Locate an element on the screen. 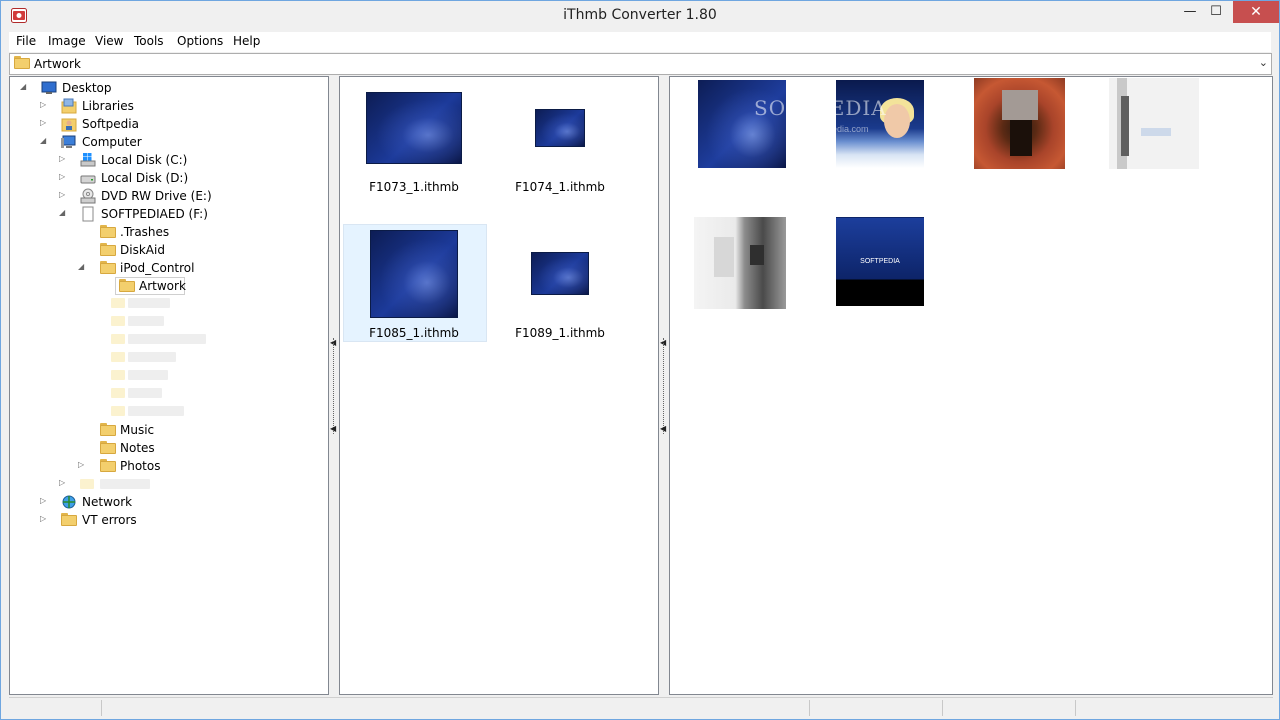 This screenshot has height=720, width=1280. system-drive-icon is located at coordinates (88, 160).